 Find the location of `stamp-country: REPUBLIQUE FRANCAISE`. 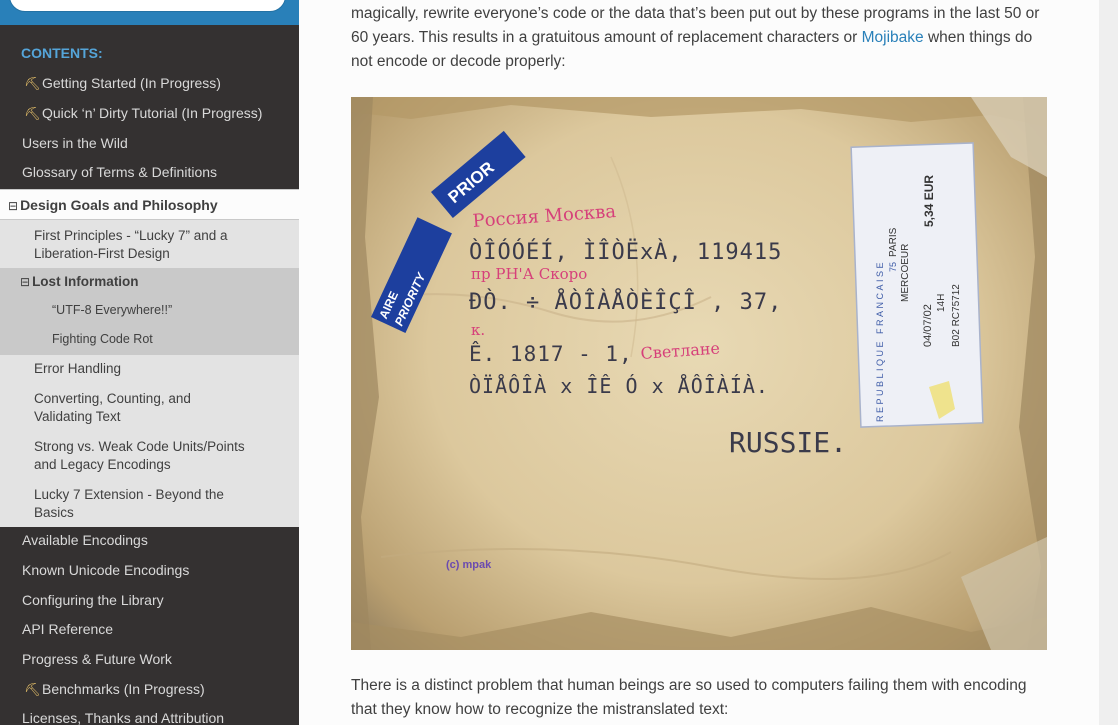

stamp-country: REPUBLIQUE FRANCAISE is located at coordinates (880, 341).